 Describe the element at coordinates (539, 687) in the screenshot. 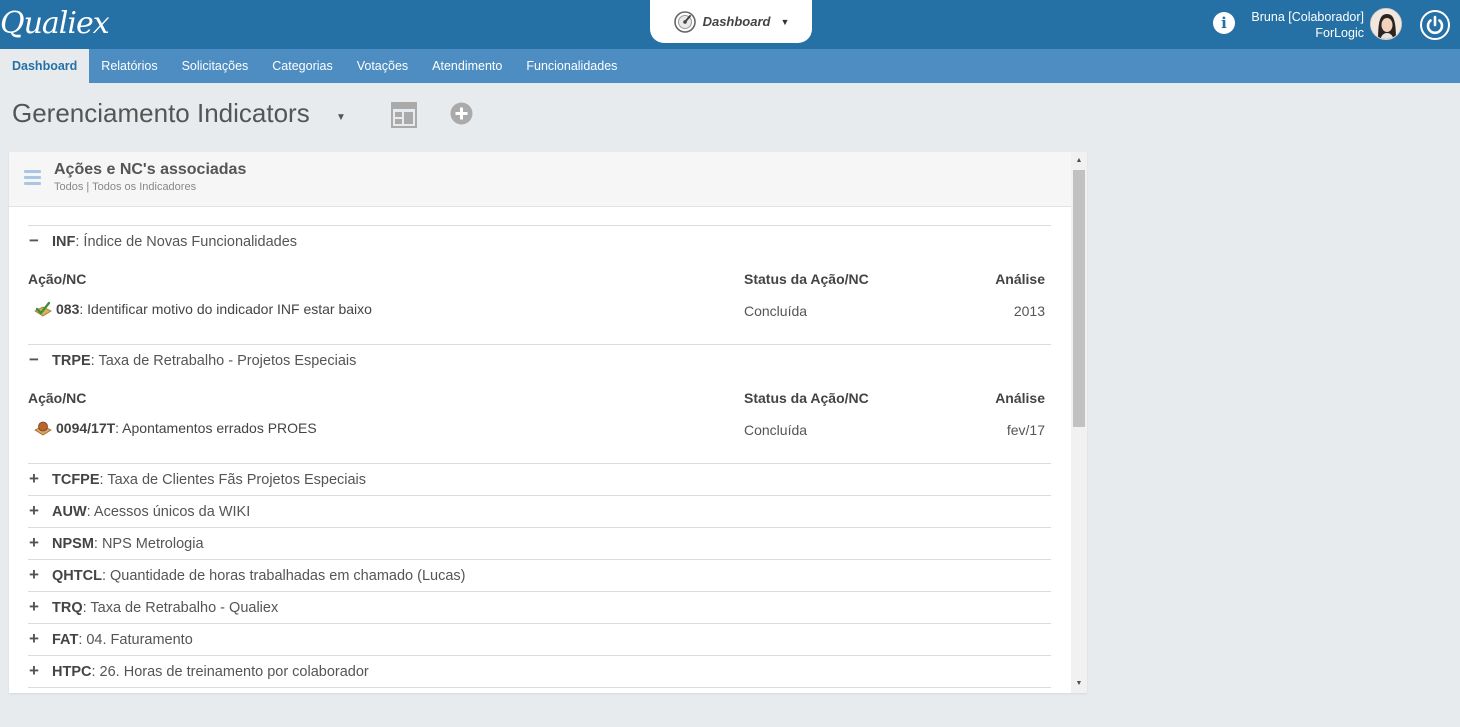

I see `list-divider` at that location.